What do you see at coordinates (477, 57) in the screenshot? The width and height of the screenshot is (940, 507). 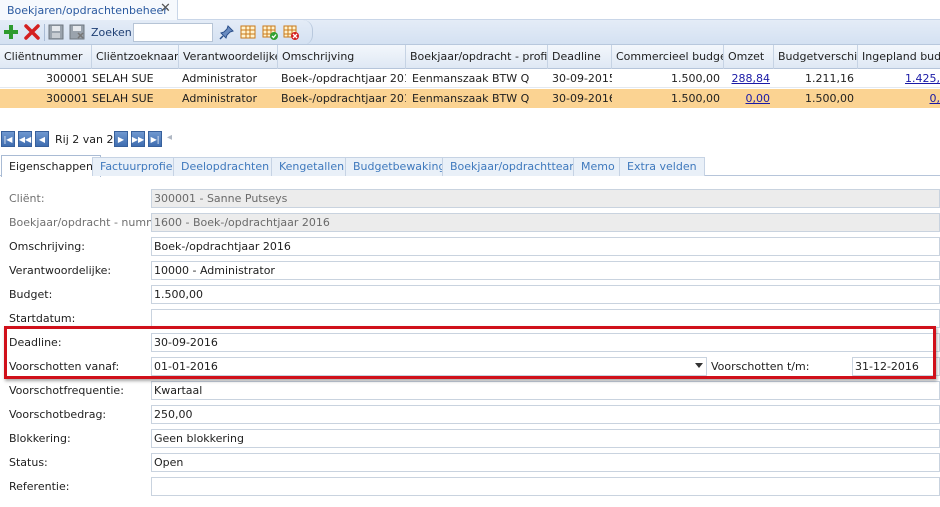 I see `column-header-profiel: Boekjaar/opdracht - profiel` at bounding box center [477, 57].